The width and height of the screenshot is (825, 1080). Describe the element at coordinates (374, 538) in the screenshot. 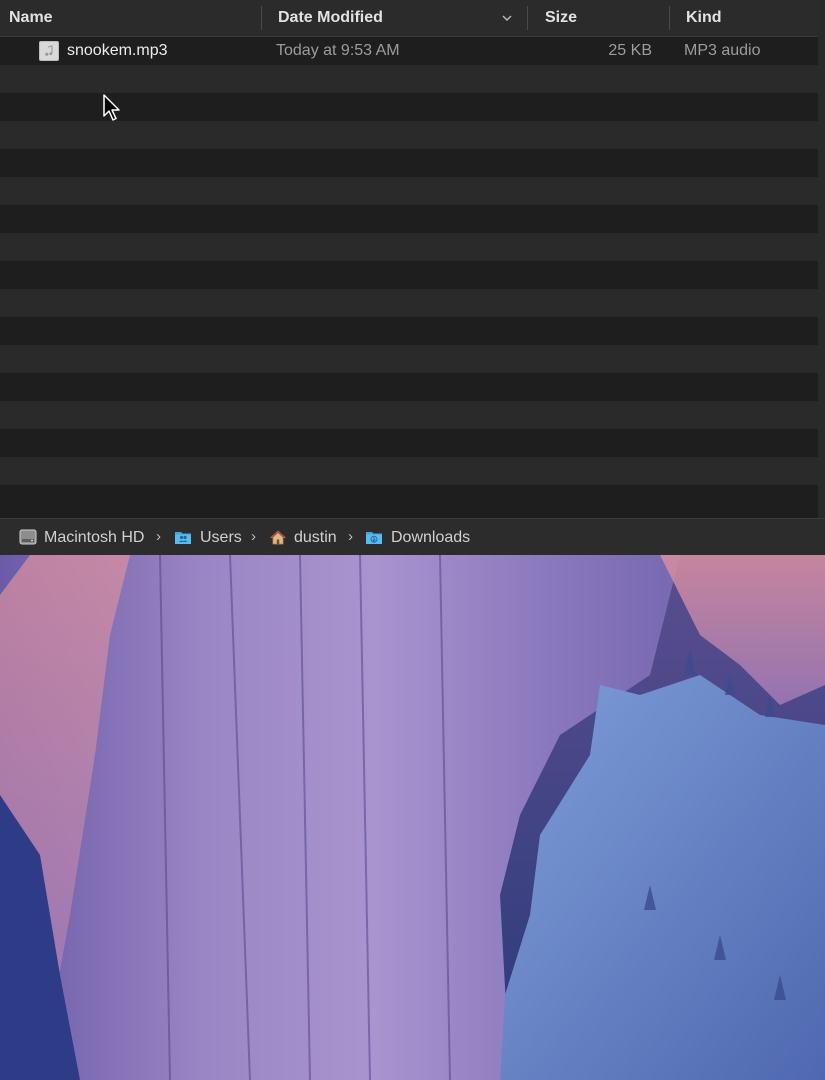

I see `downloads-folder-icon` at that location.